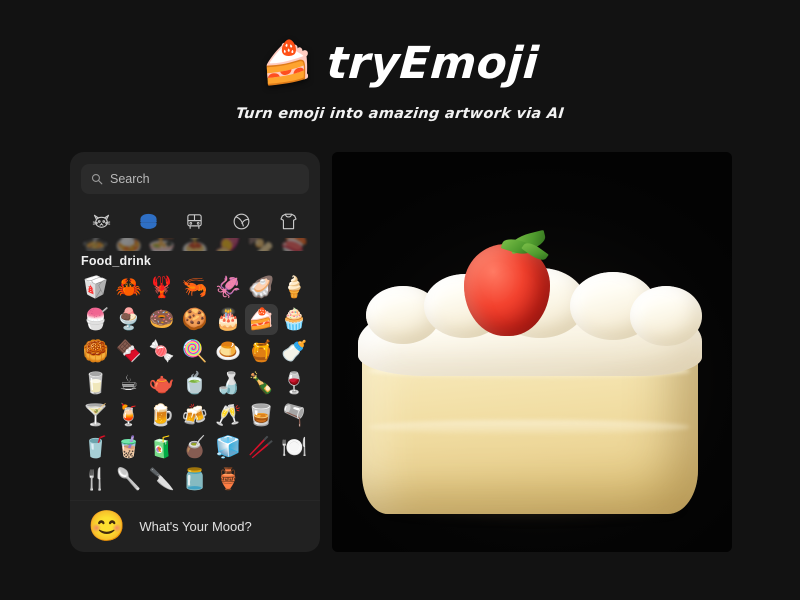  Describe the element at coordinates (228, 415) in the screenshot. I see `emoji-cell-clinking-glasses: 🥂` at that location.